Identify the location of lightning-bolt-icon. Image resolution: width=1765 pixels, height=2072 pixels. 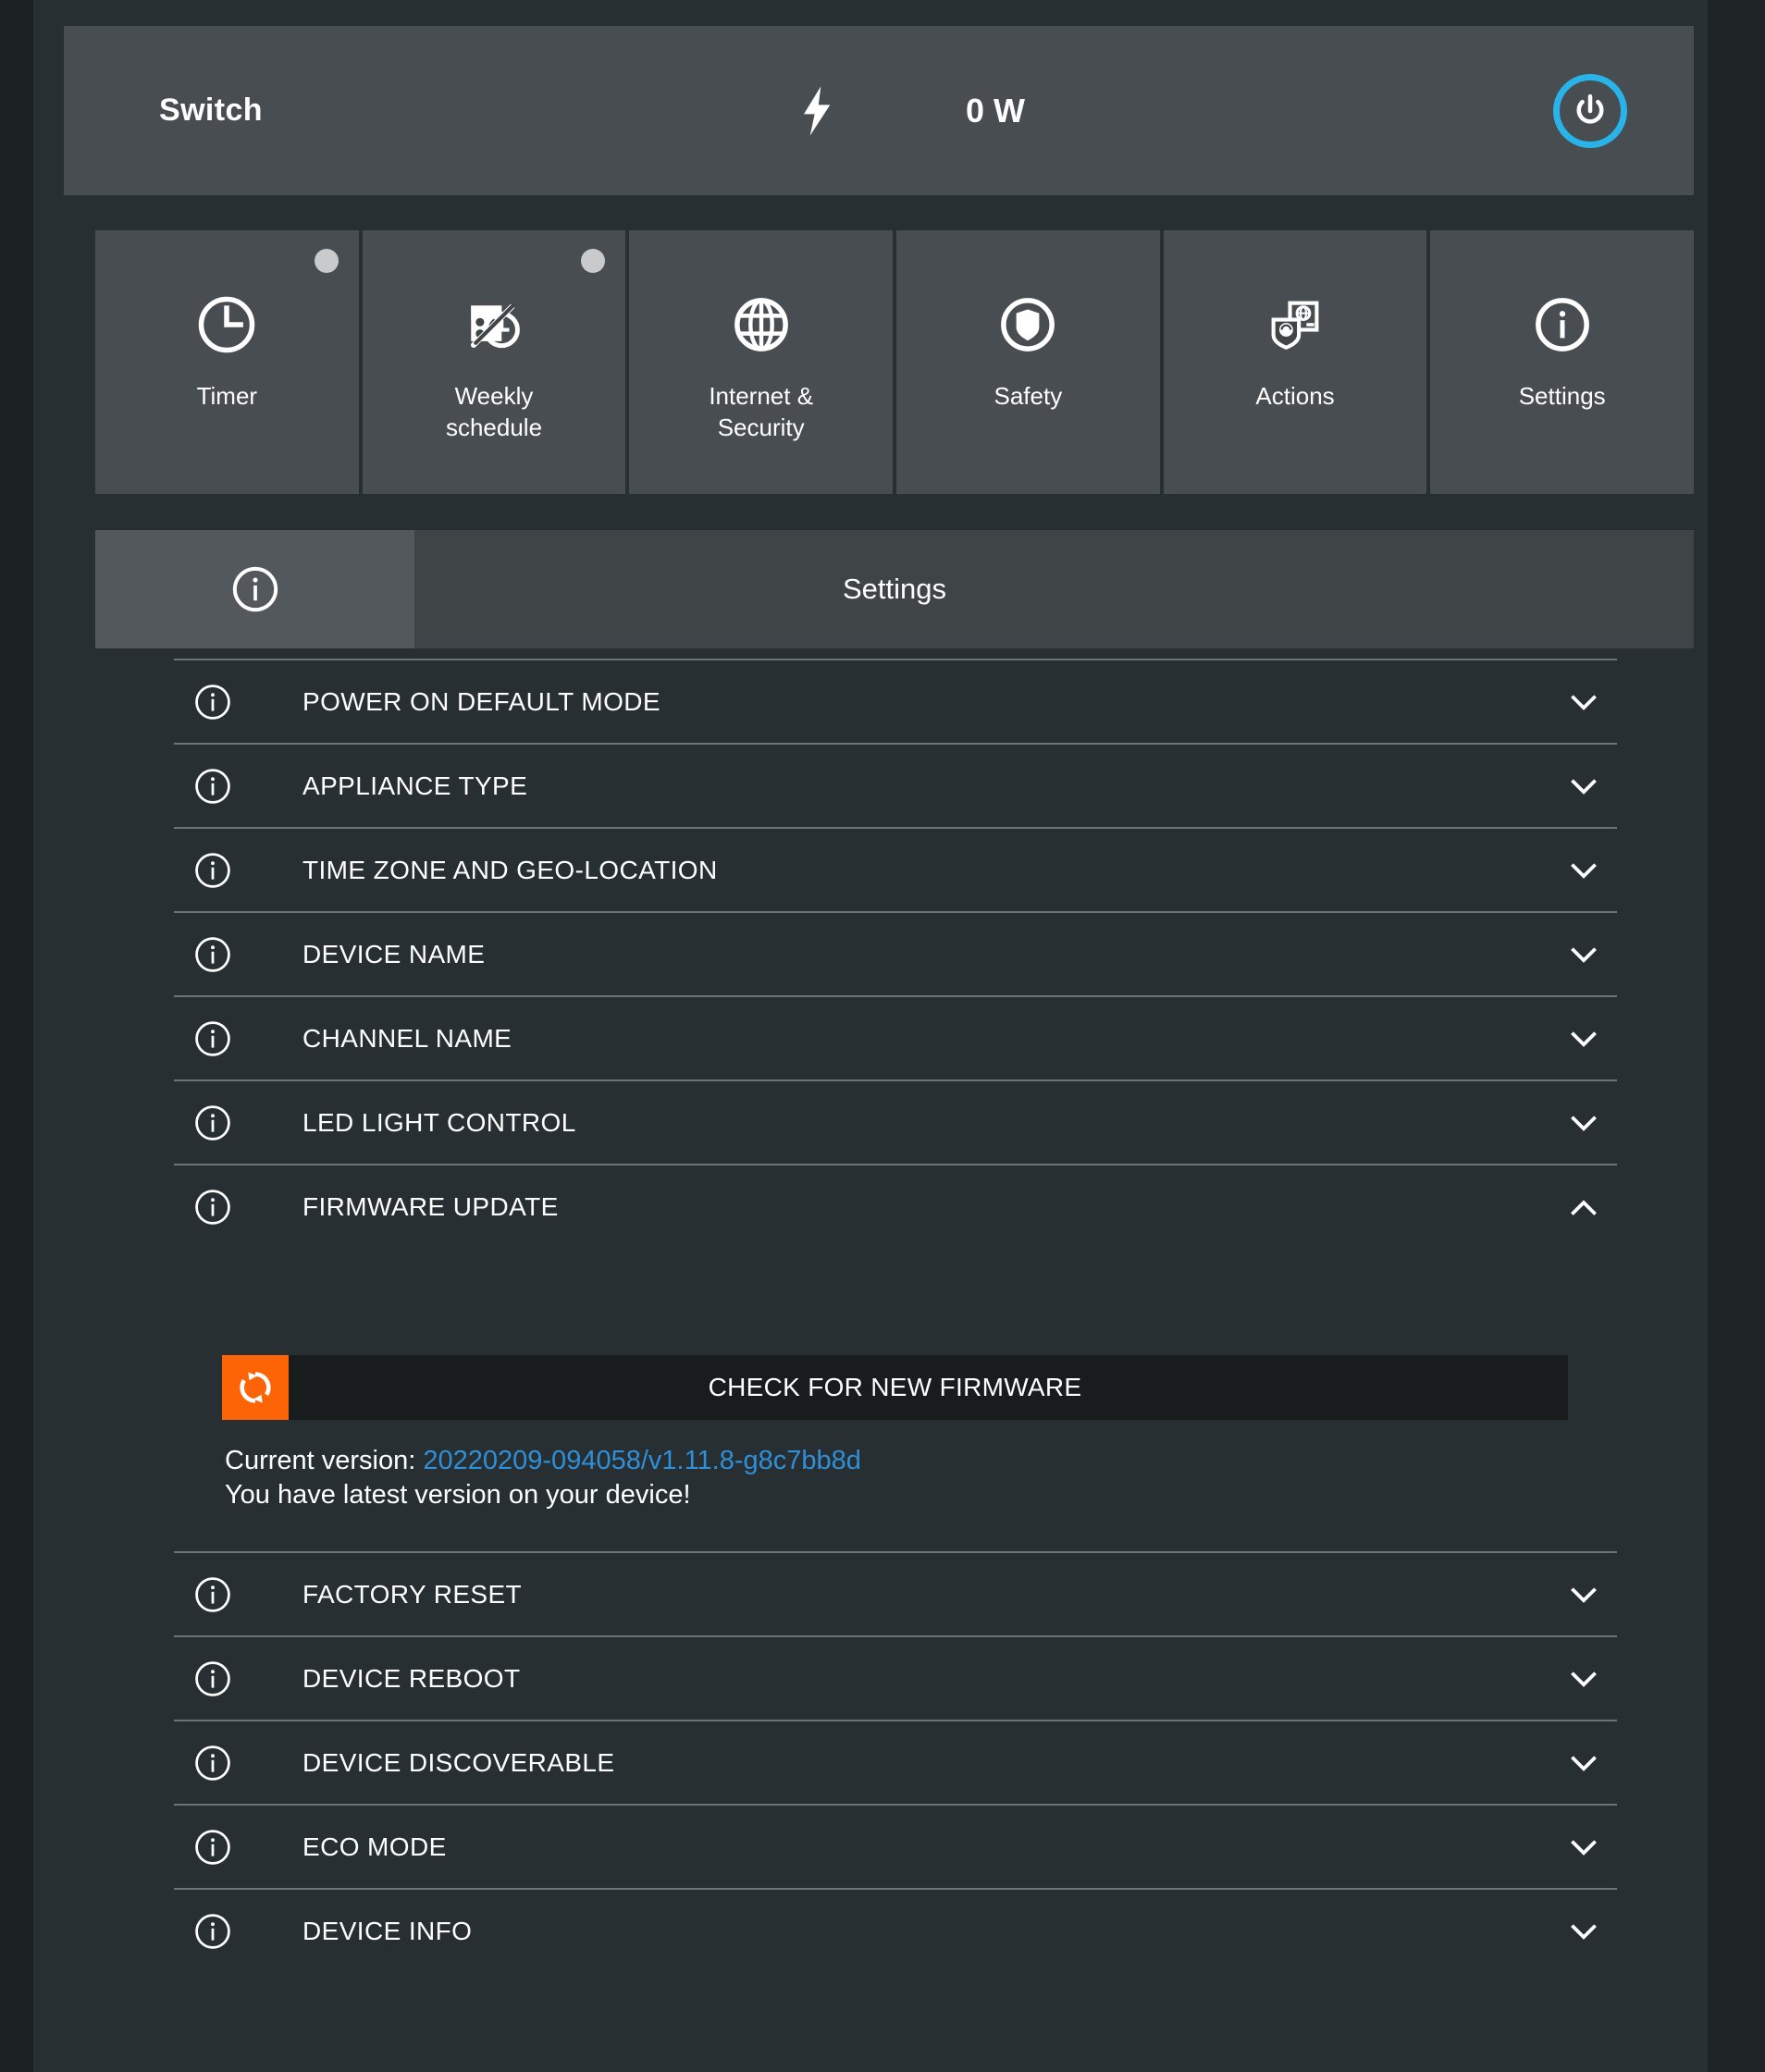
(818, 111).